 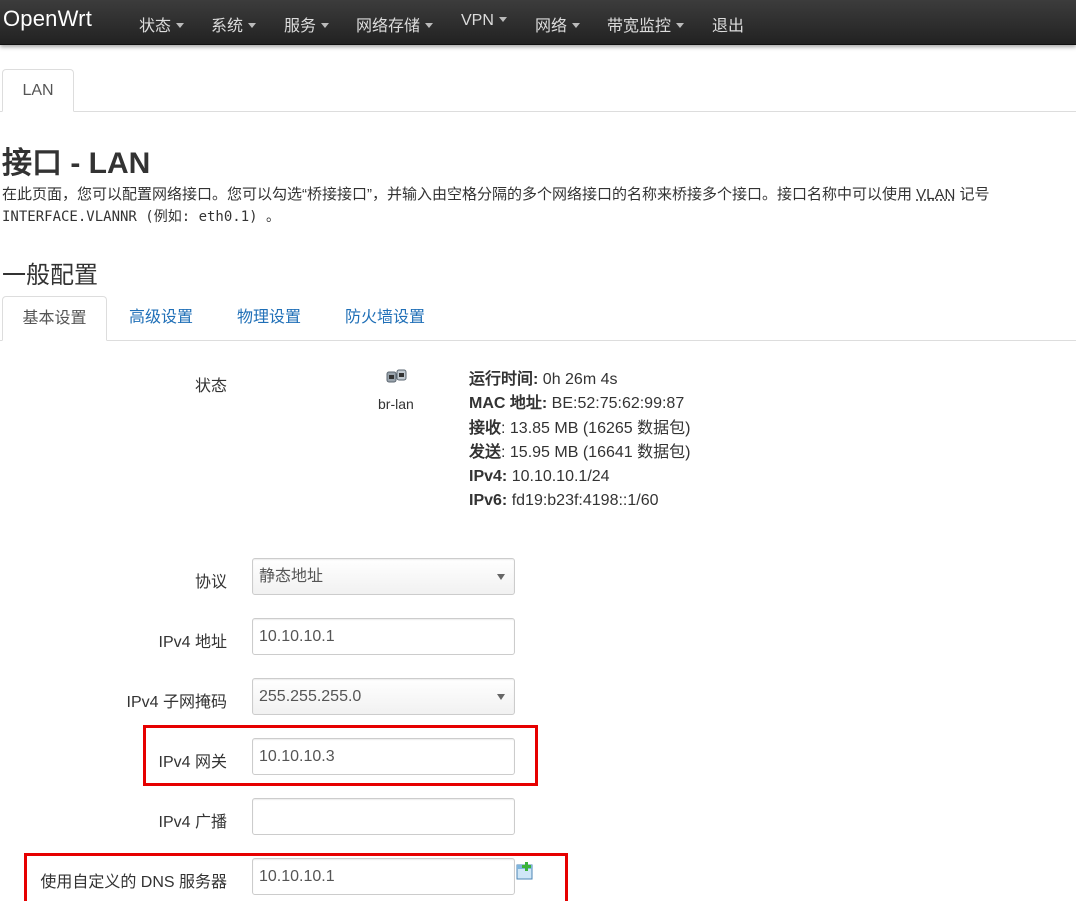 I want to click on vlan-abbr: VLAN, so click(x=936, y=194).